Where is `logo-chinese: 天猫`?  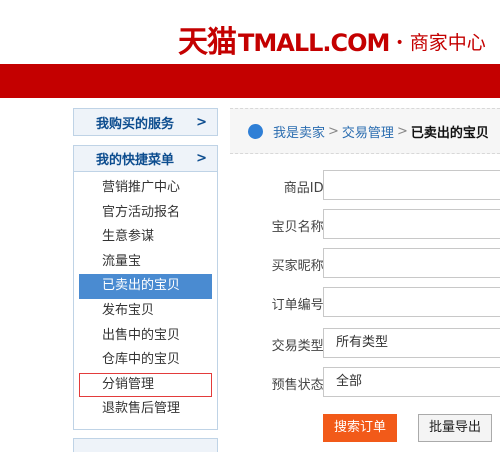
logo-chinese: 天猫 is located at coordinates (207, 42).